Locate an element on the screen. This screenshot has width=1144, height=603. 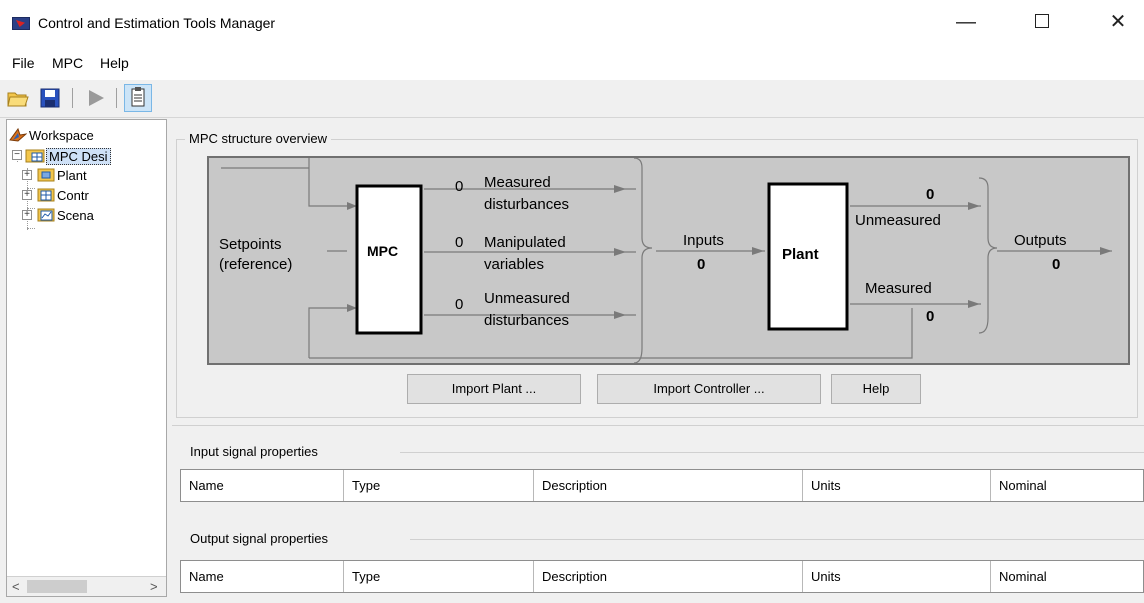
plant-label: Plant is located at coordinates (800, 254).